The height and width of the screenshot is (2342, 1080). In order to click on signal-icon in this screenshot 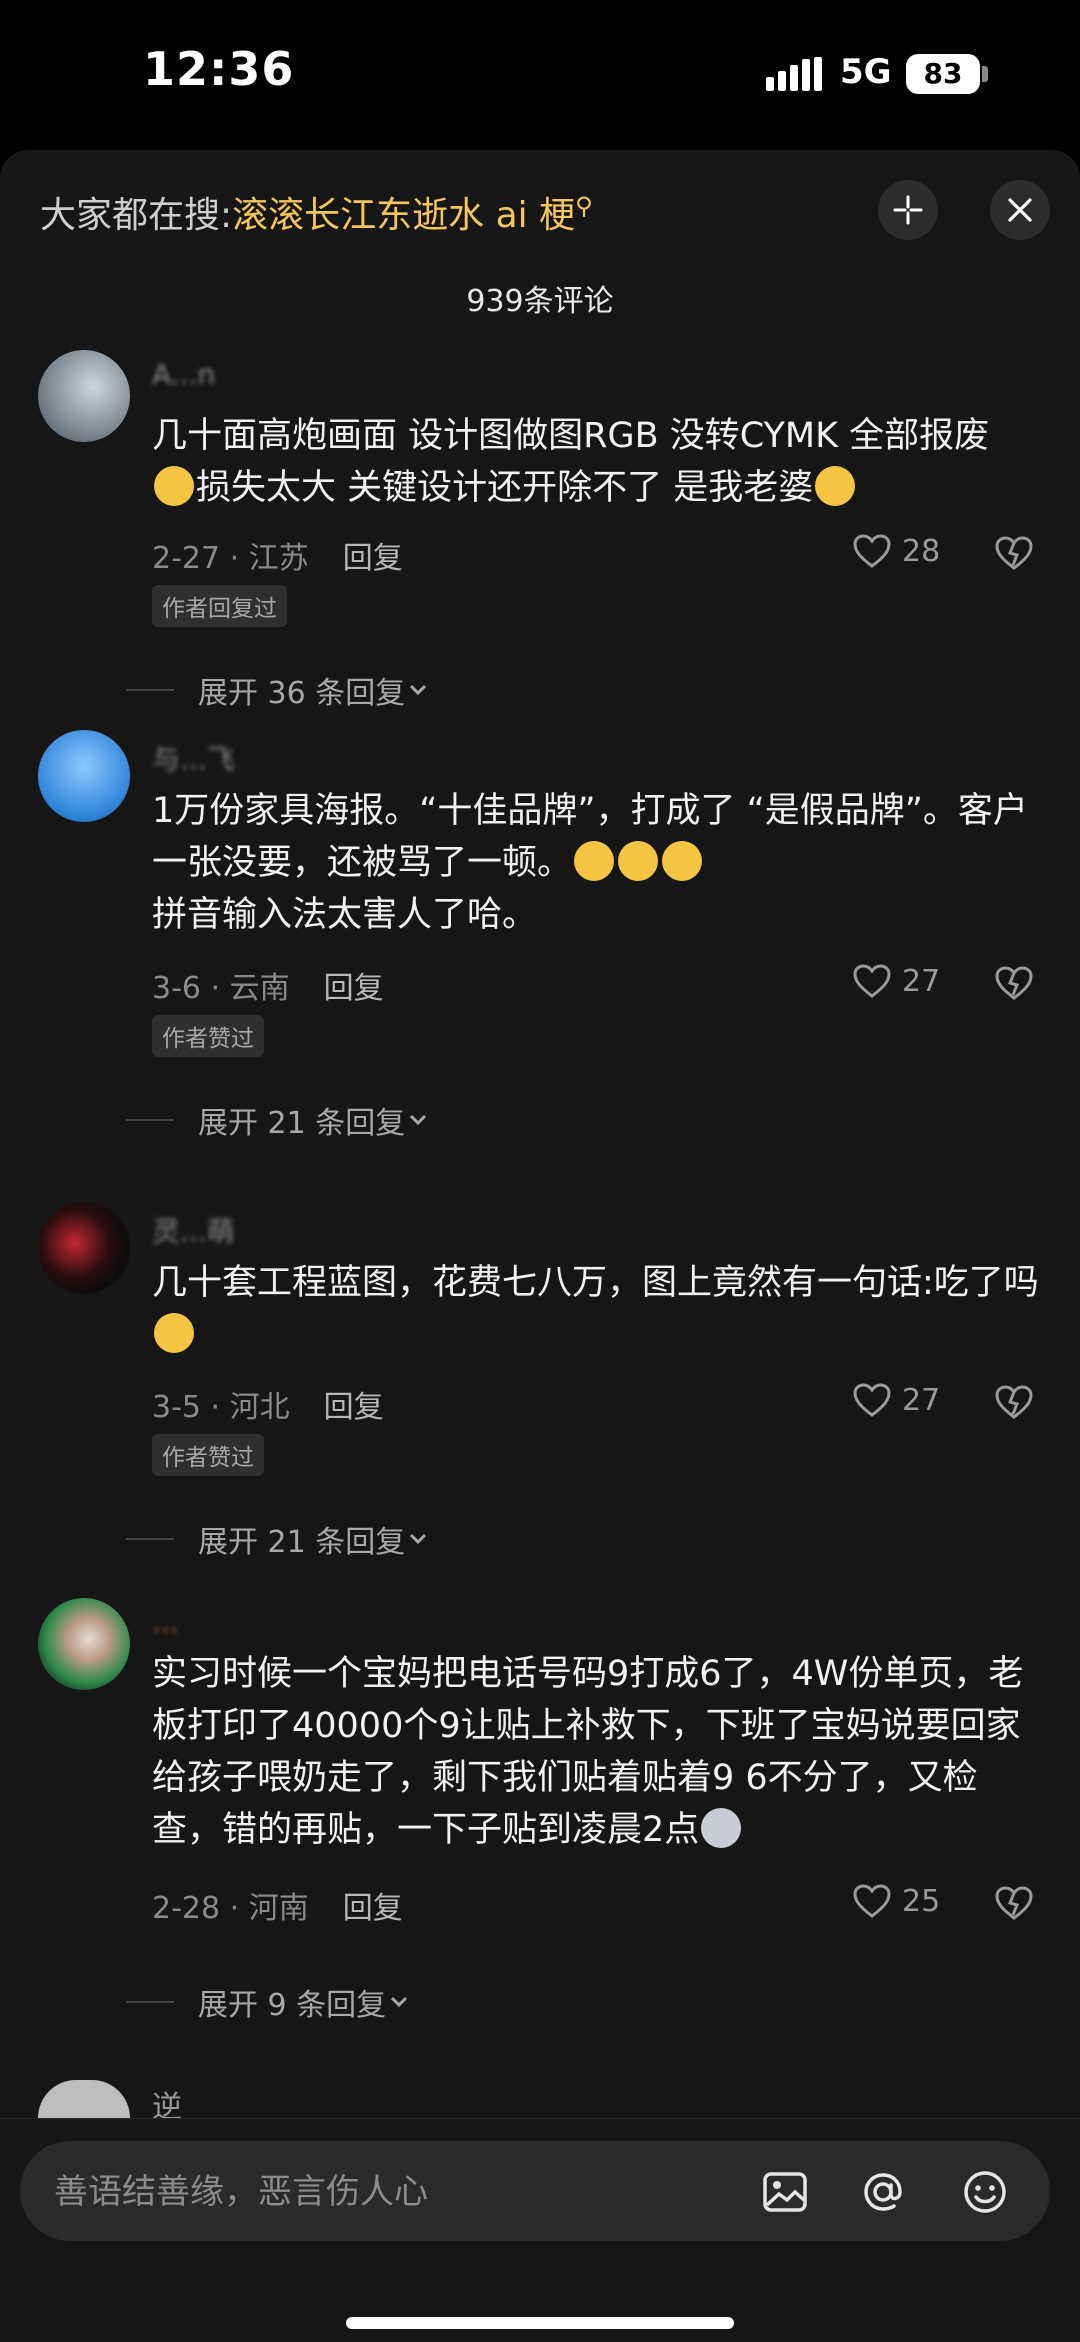, I will do `click(794, 74)`.